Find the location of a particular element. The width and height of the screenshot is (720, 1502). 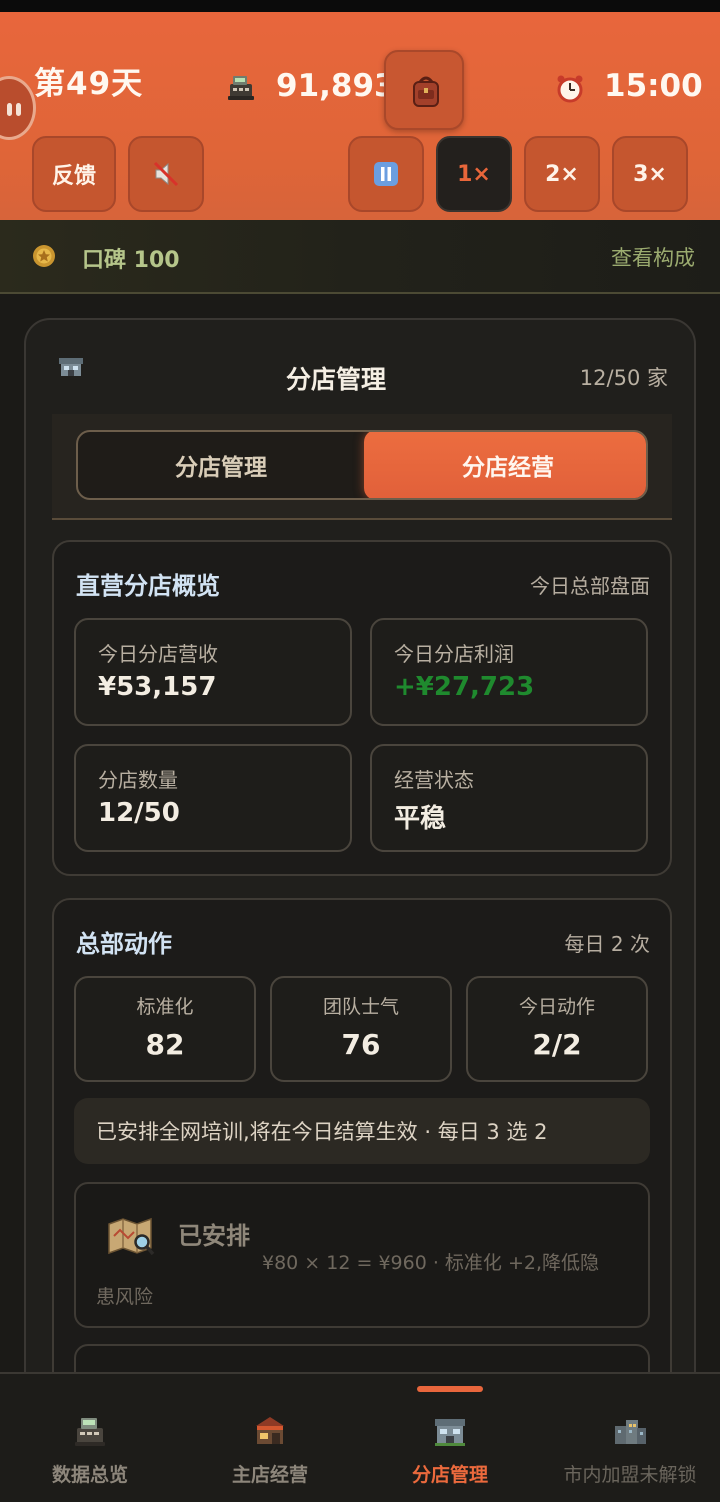

nav-item-branches: 分店管理 is located at coordinates (450, 1438).